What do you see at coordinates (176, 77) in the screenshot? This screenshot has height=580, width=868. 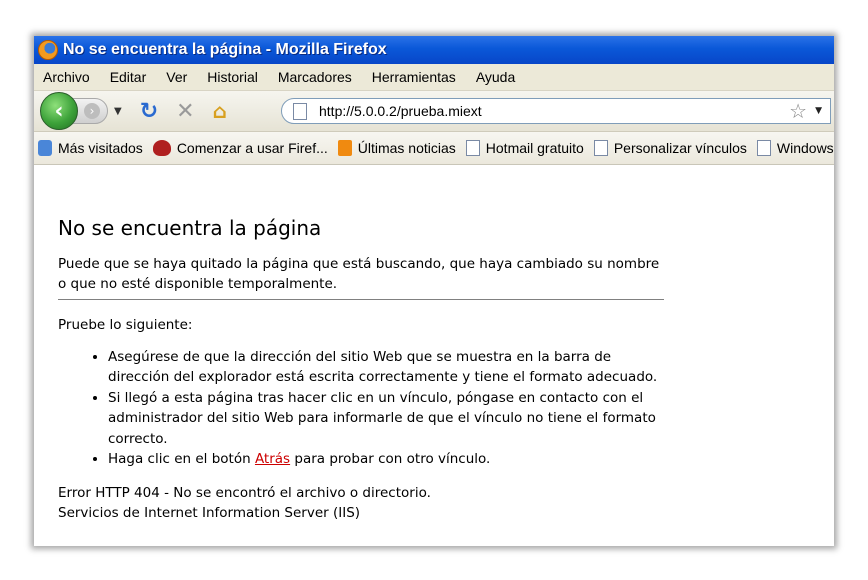 I see `menu-ver: Ver` at bounding box center [176, 77].